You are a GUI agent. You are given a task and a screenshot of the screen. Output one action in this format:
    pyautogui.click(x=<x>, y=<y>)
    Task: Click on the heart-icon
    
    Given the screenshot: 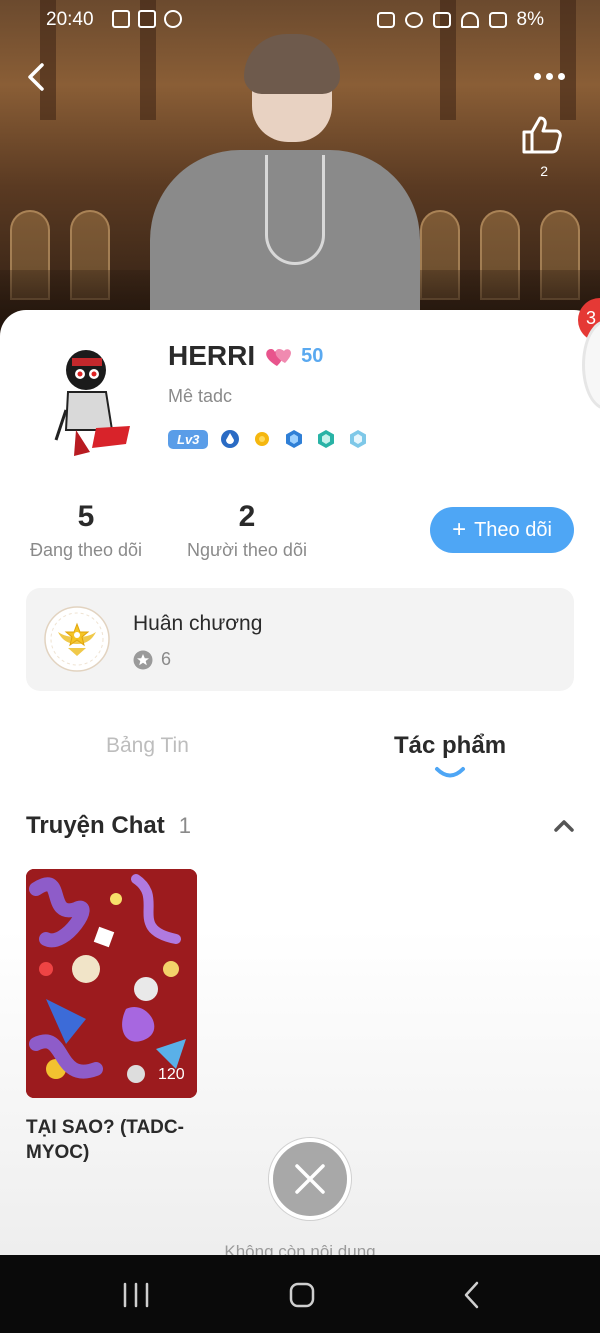 What is the action you would take?
    pyautogui.click(x=279, y=357)
    